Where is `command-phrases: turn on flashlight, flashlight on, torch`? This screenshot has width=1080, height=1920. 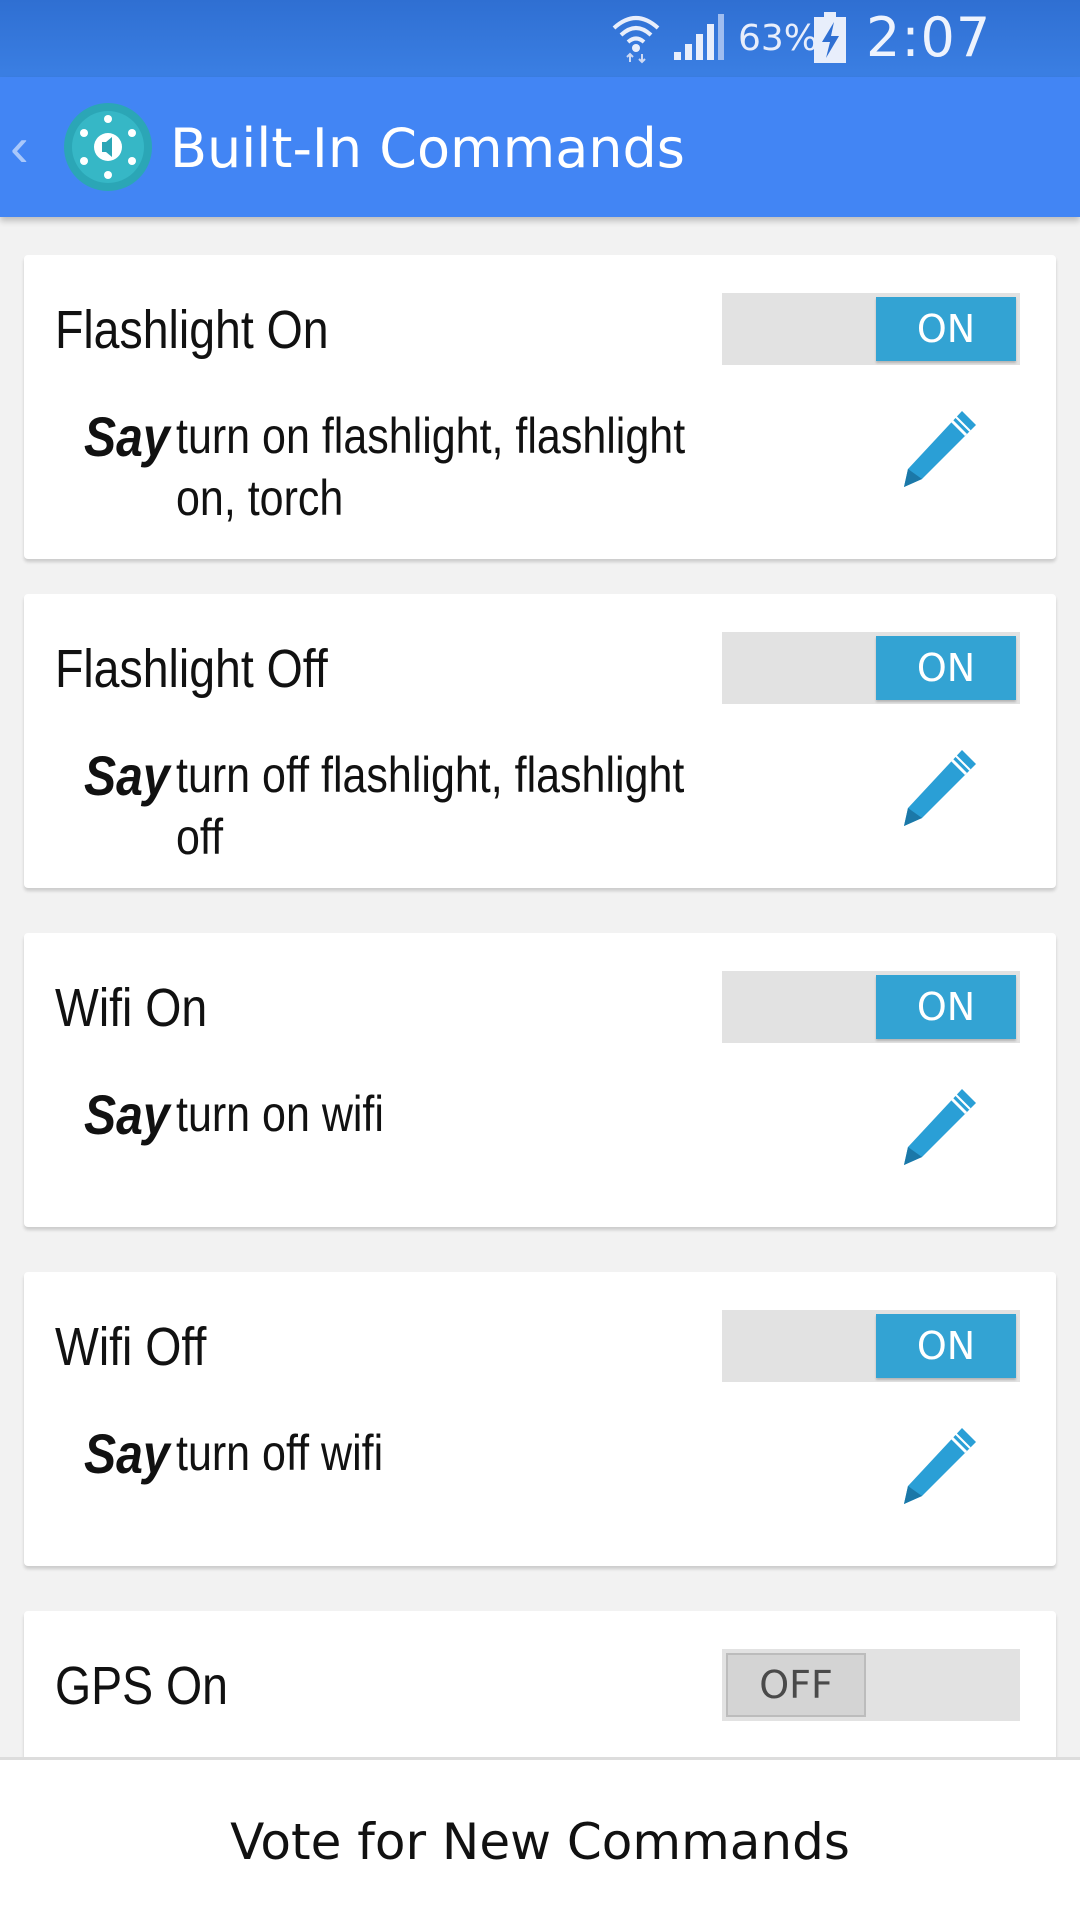 command-phrases: turn on flashlight, flashlight on, torch is located at coordinates (431, 467).